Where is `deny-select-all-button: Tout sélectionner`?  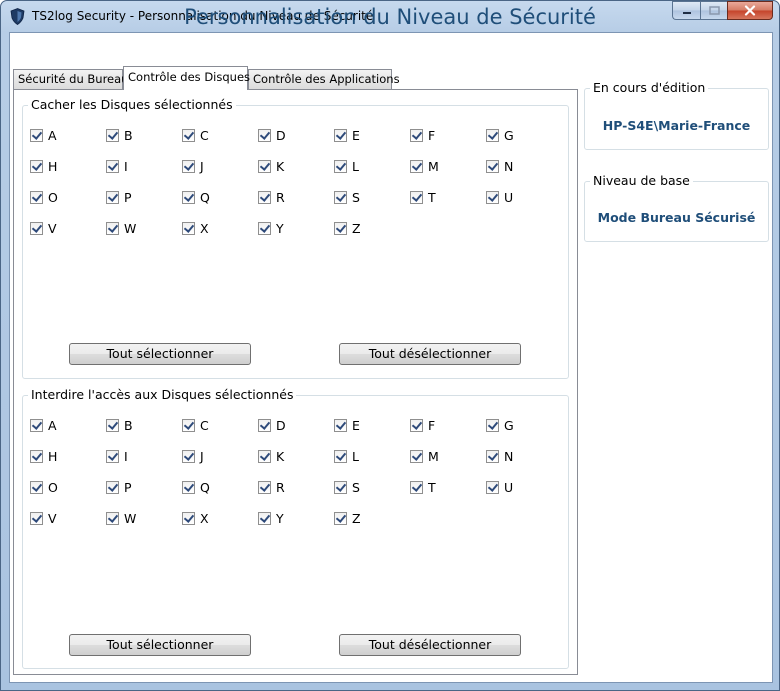 deny-select-all-button: Tout sélectionner is located at coordinates (160, 645).